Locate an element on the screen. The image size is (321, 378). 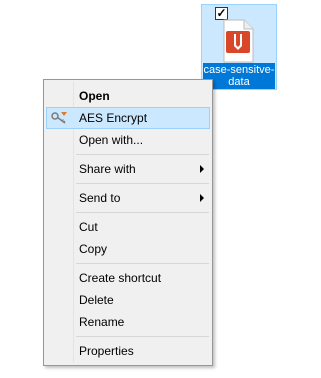
menu-item-label: Share with is located at coordinates (107, 169).